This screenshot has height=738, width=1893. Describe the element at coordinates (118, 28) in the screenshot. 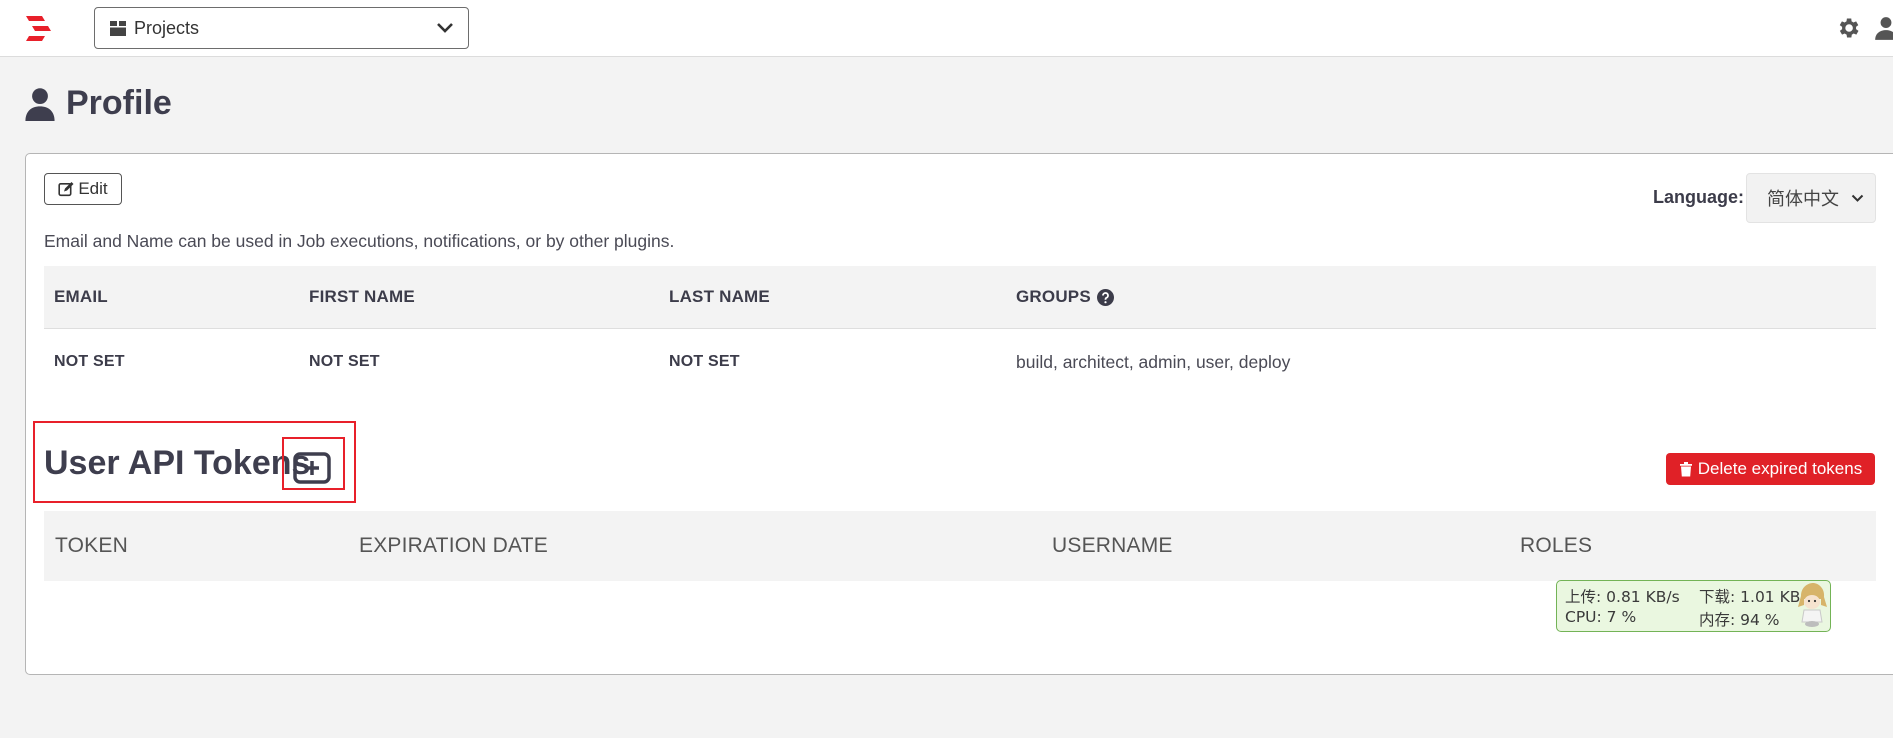

I see `box-icon` at that location.